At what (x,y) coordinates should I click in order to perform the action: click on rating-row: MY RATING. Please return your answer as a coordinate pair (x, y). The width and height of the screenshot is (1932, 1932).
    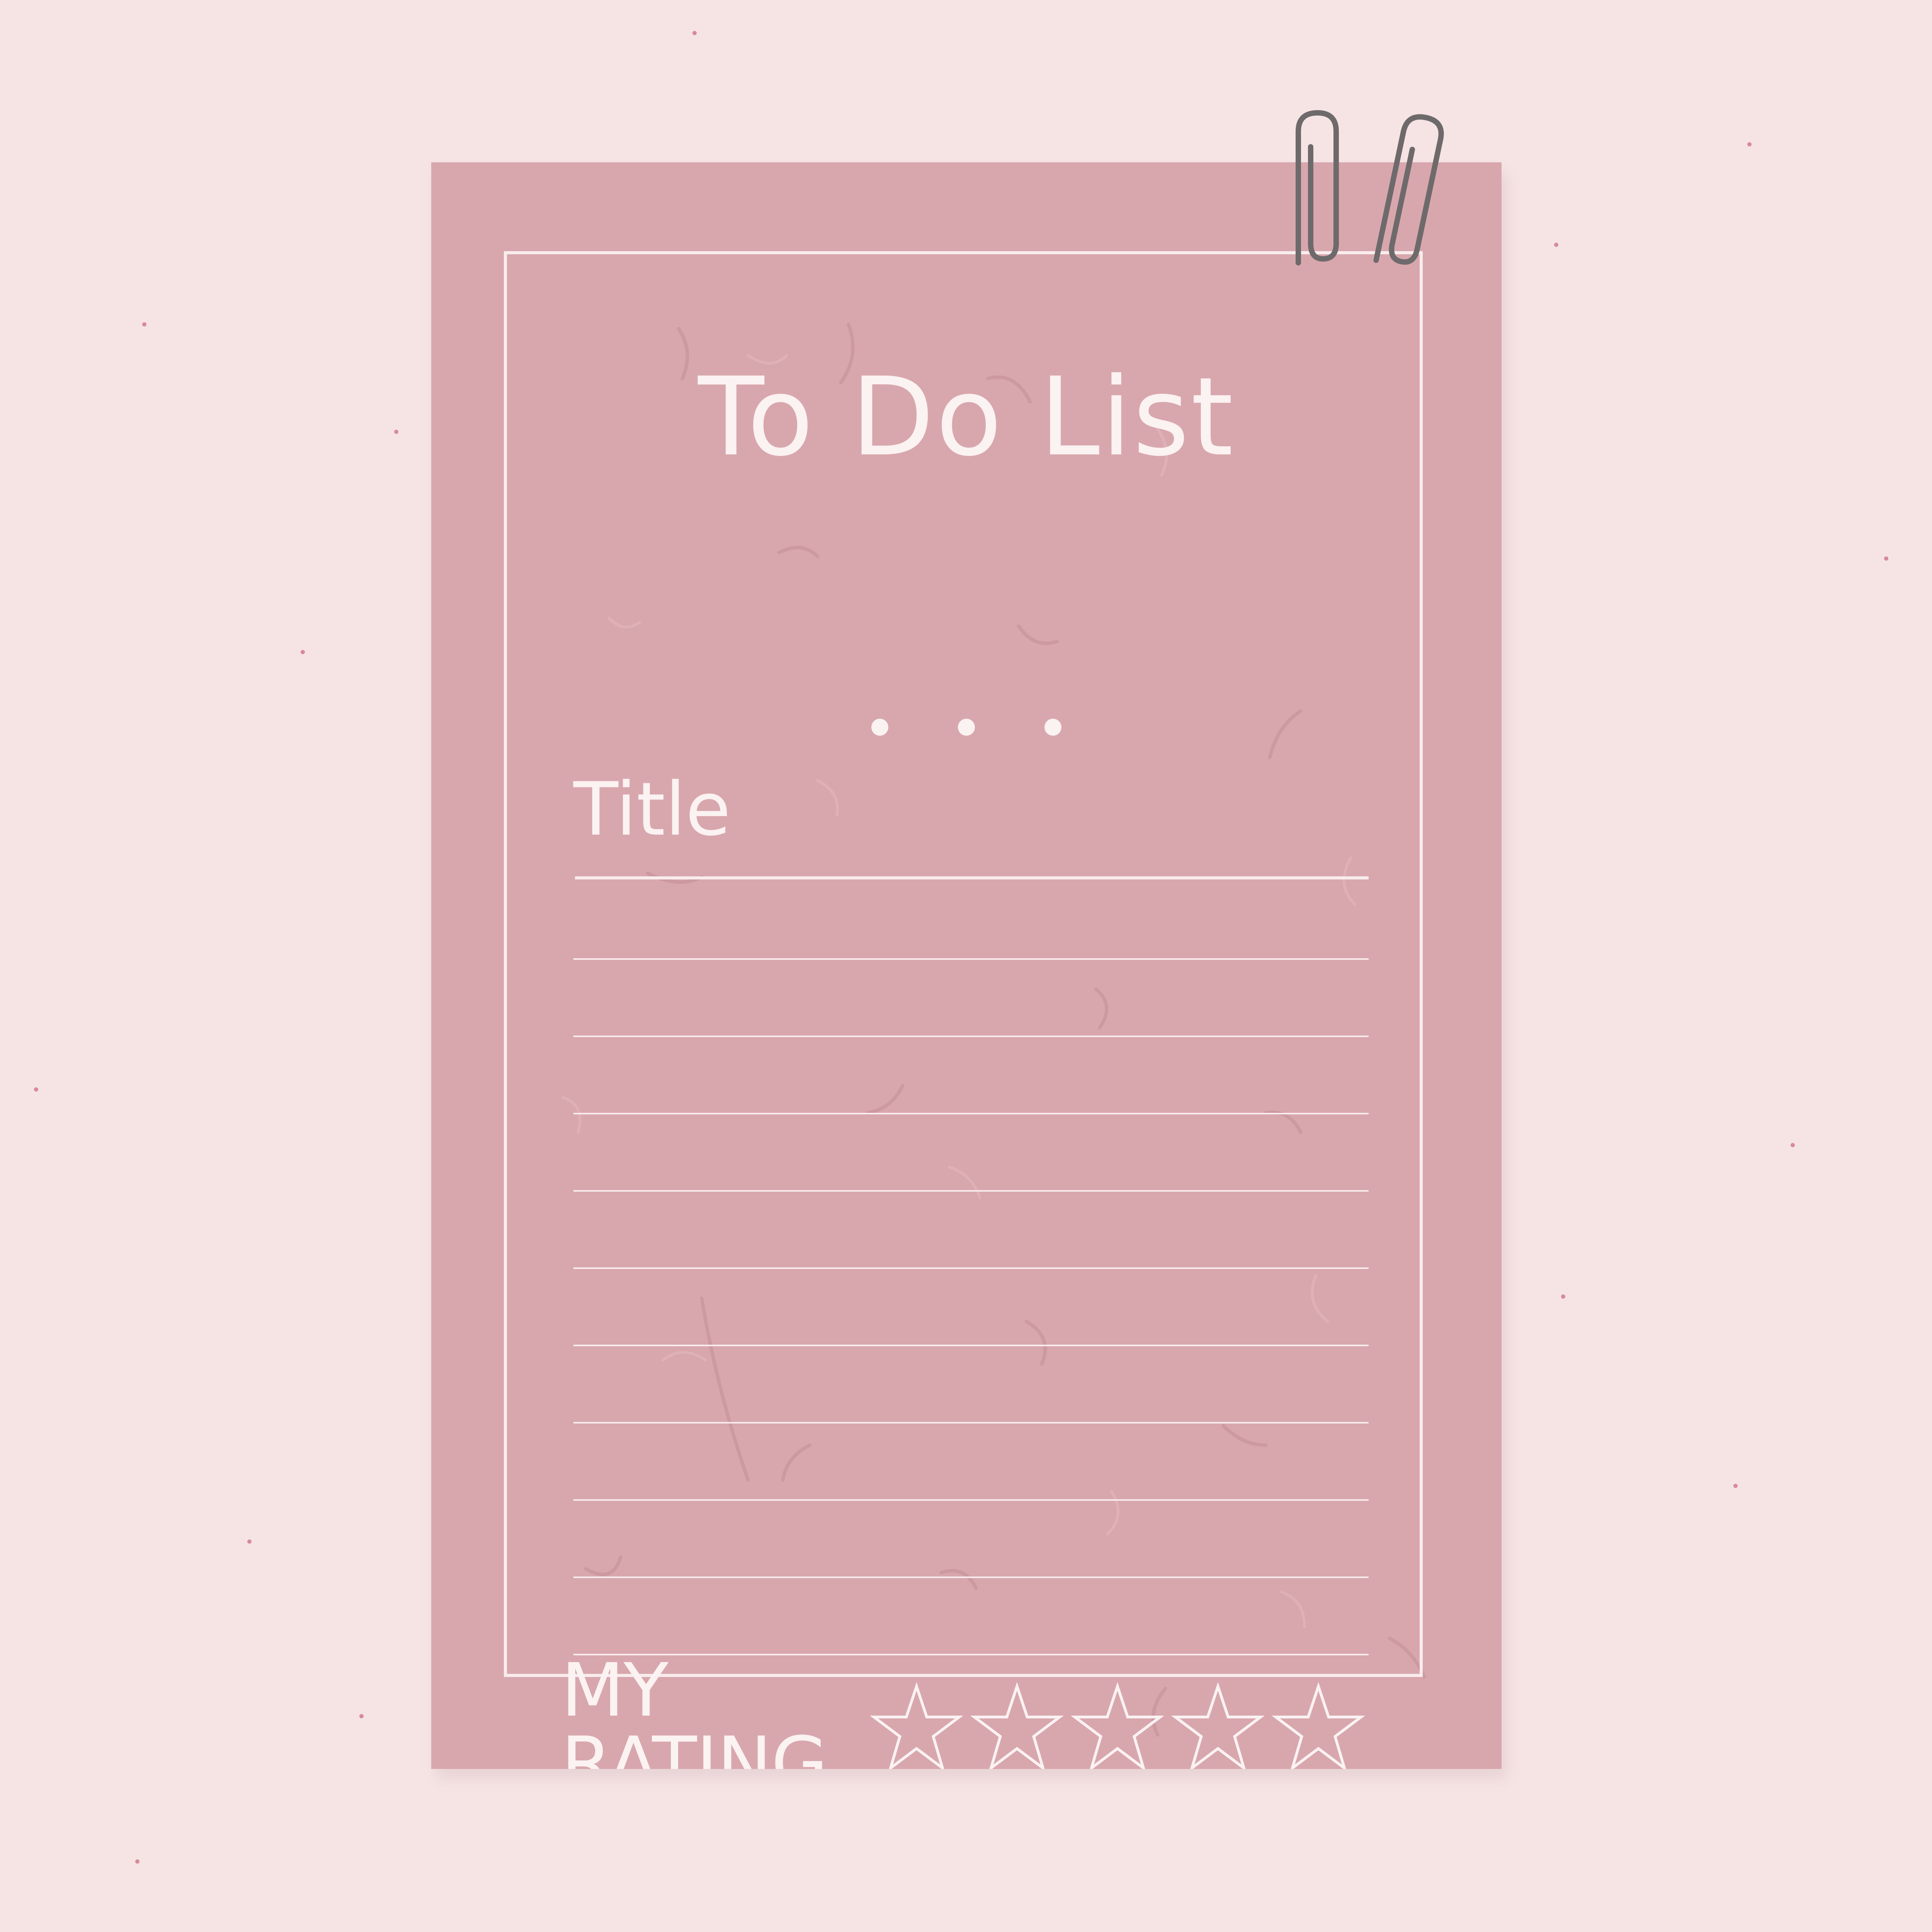
    Looking at the image, I should click on (967, 1712).